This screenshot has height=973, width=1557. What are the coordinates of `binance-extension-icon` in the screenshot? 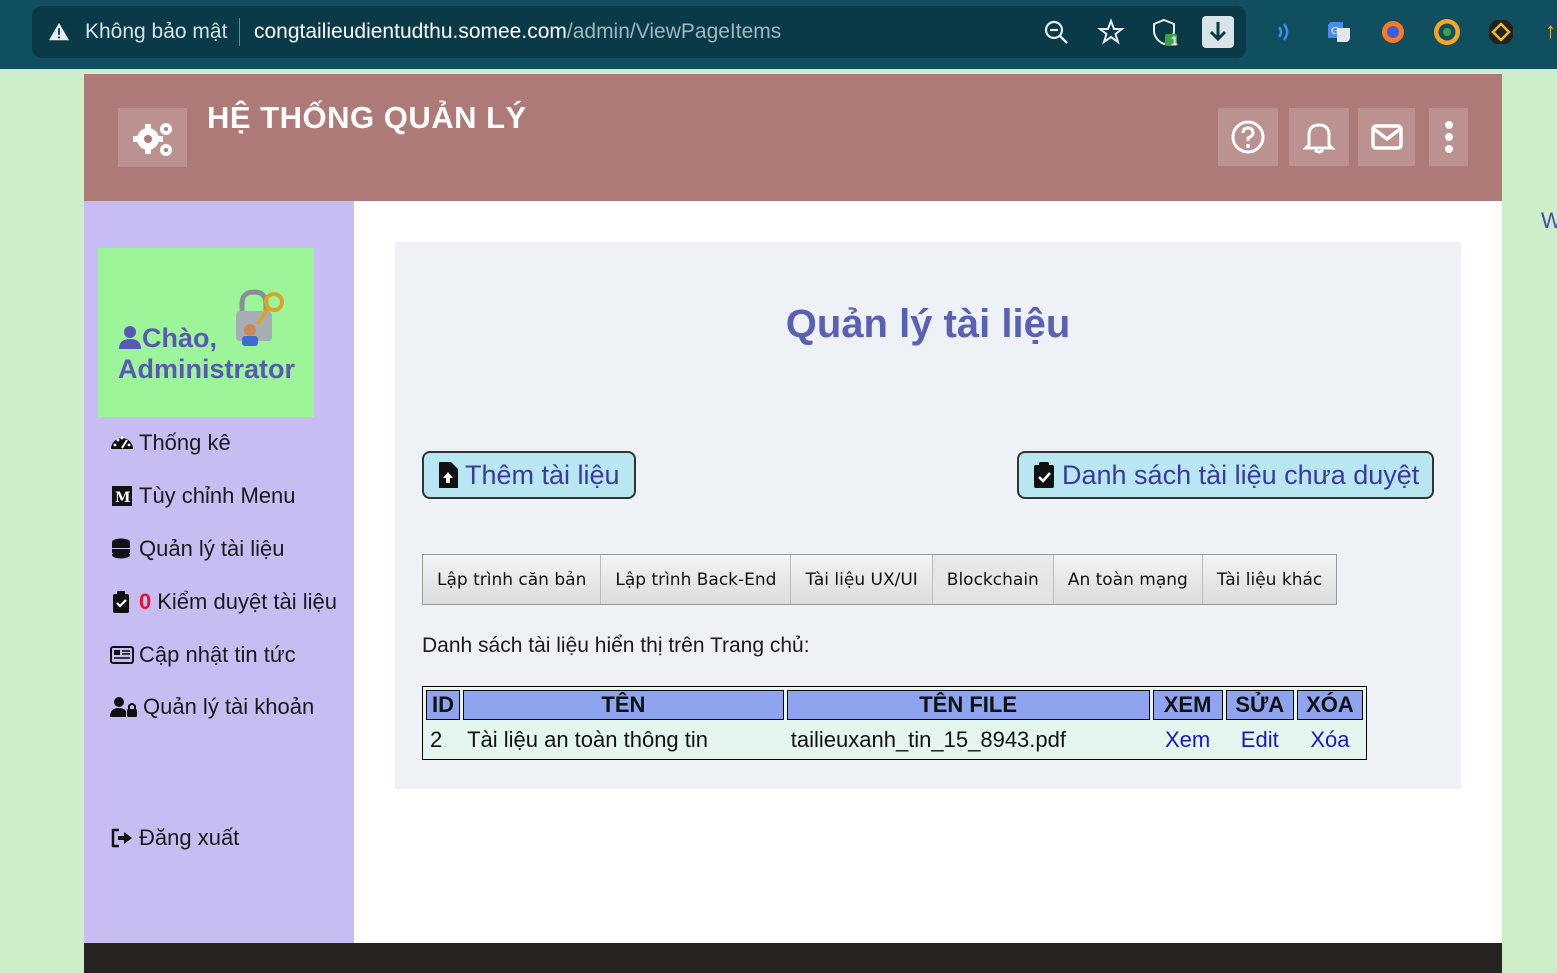 It's located at (1501, 32).